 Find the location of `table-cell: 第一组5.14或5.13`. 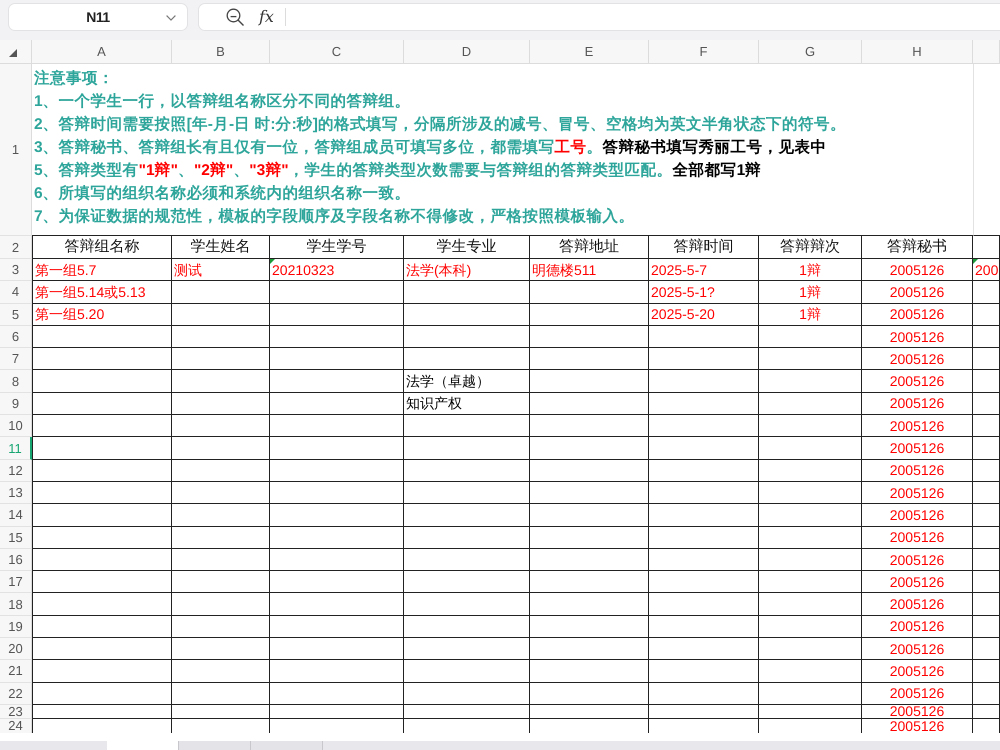

table-cell: 第一组5.14或5.13 is located at coordinates (102, 292).